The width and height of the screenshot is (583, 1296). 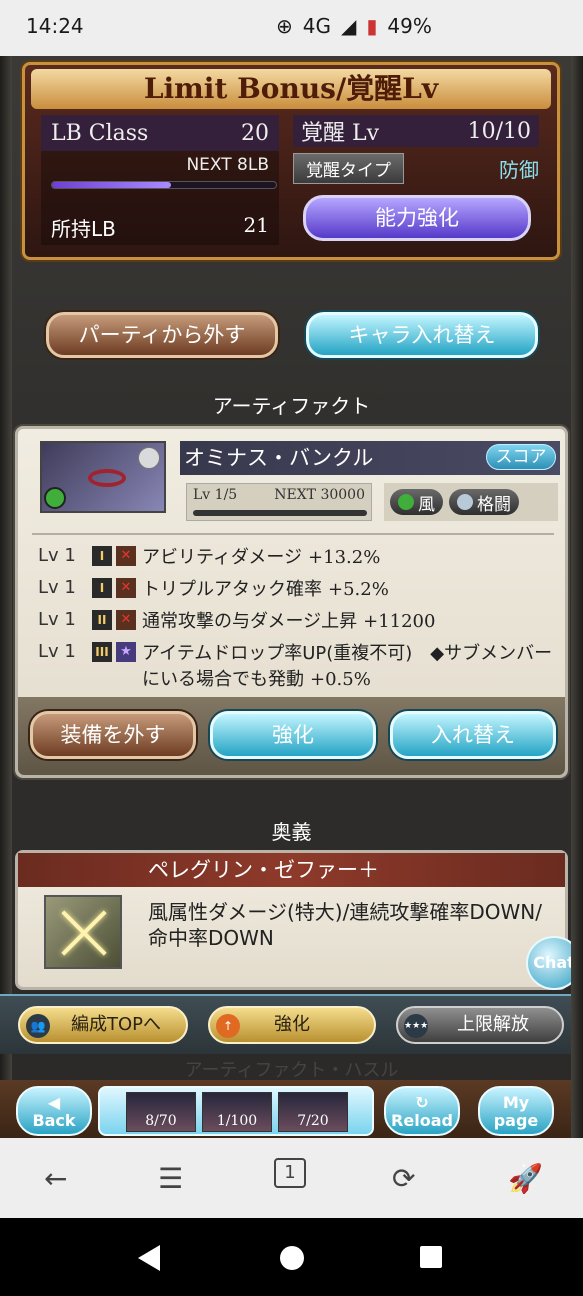 I want to click on sync-icon: ⊕, so click(x=284, y=26).